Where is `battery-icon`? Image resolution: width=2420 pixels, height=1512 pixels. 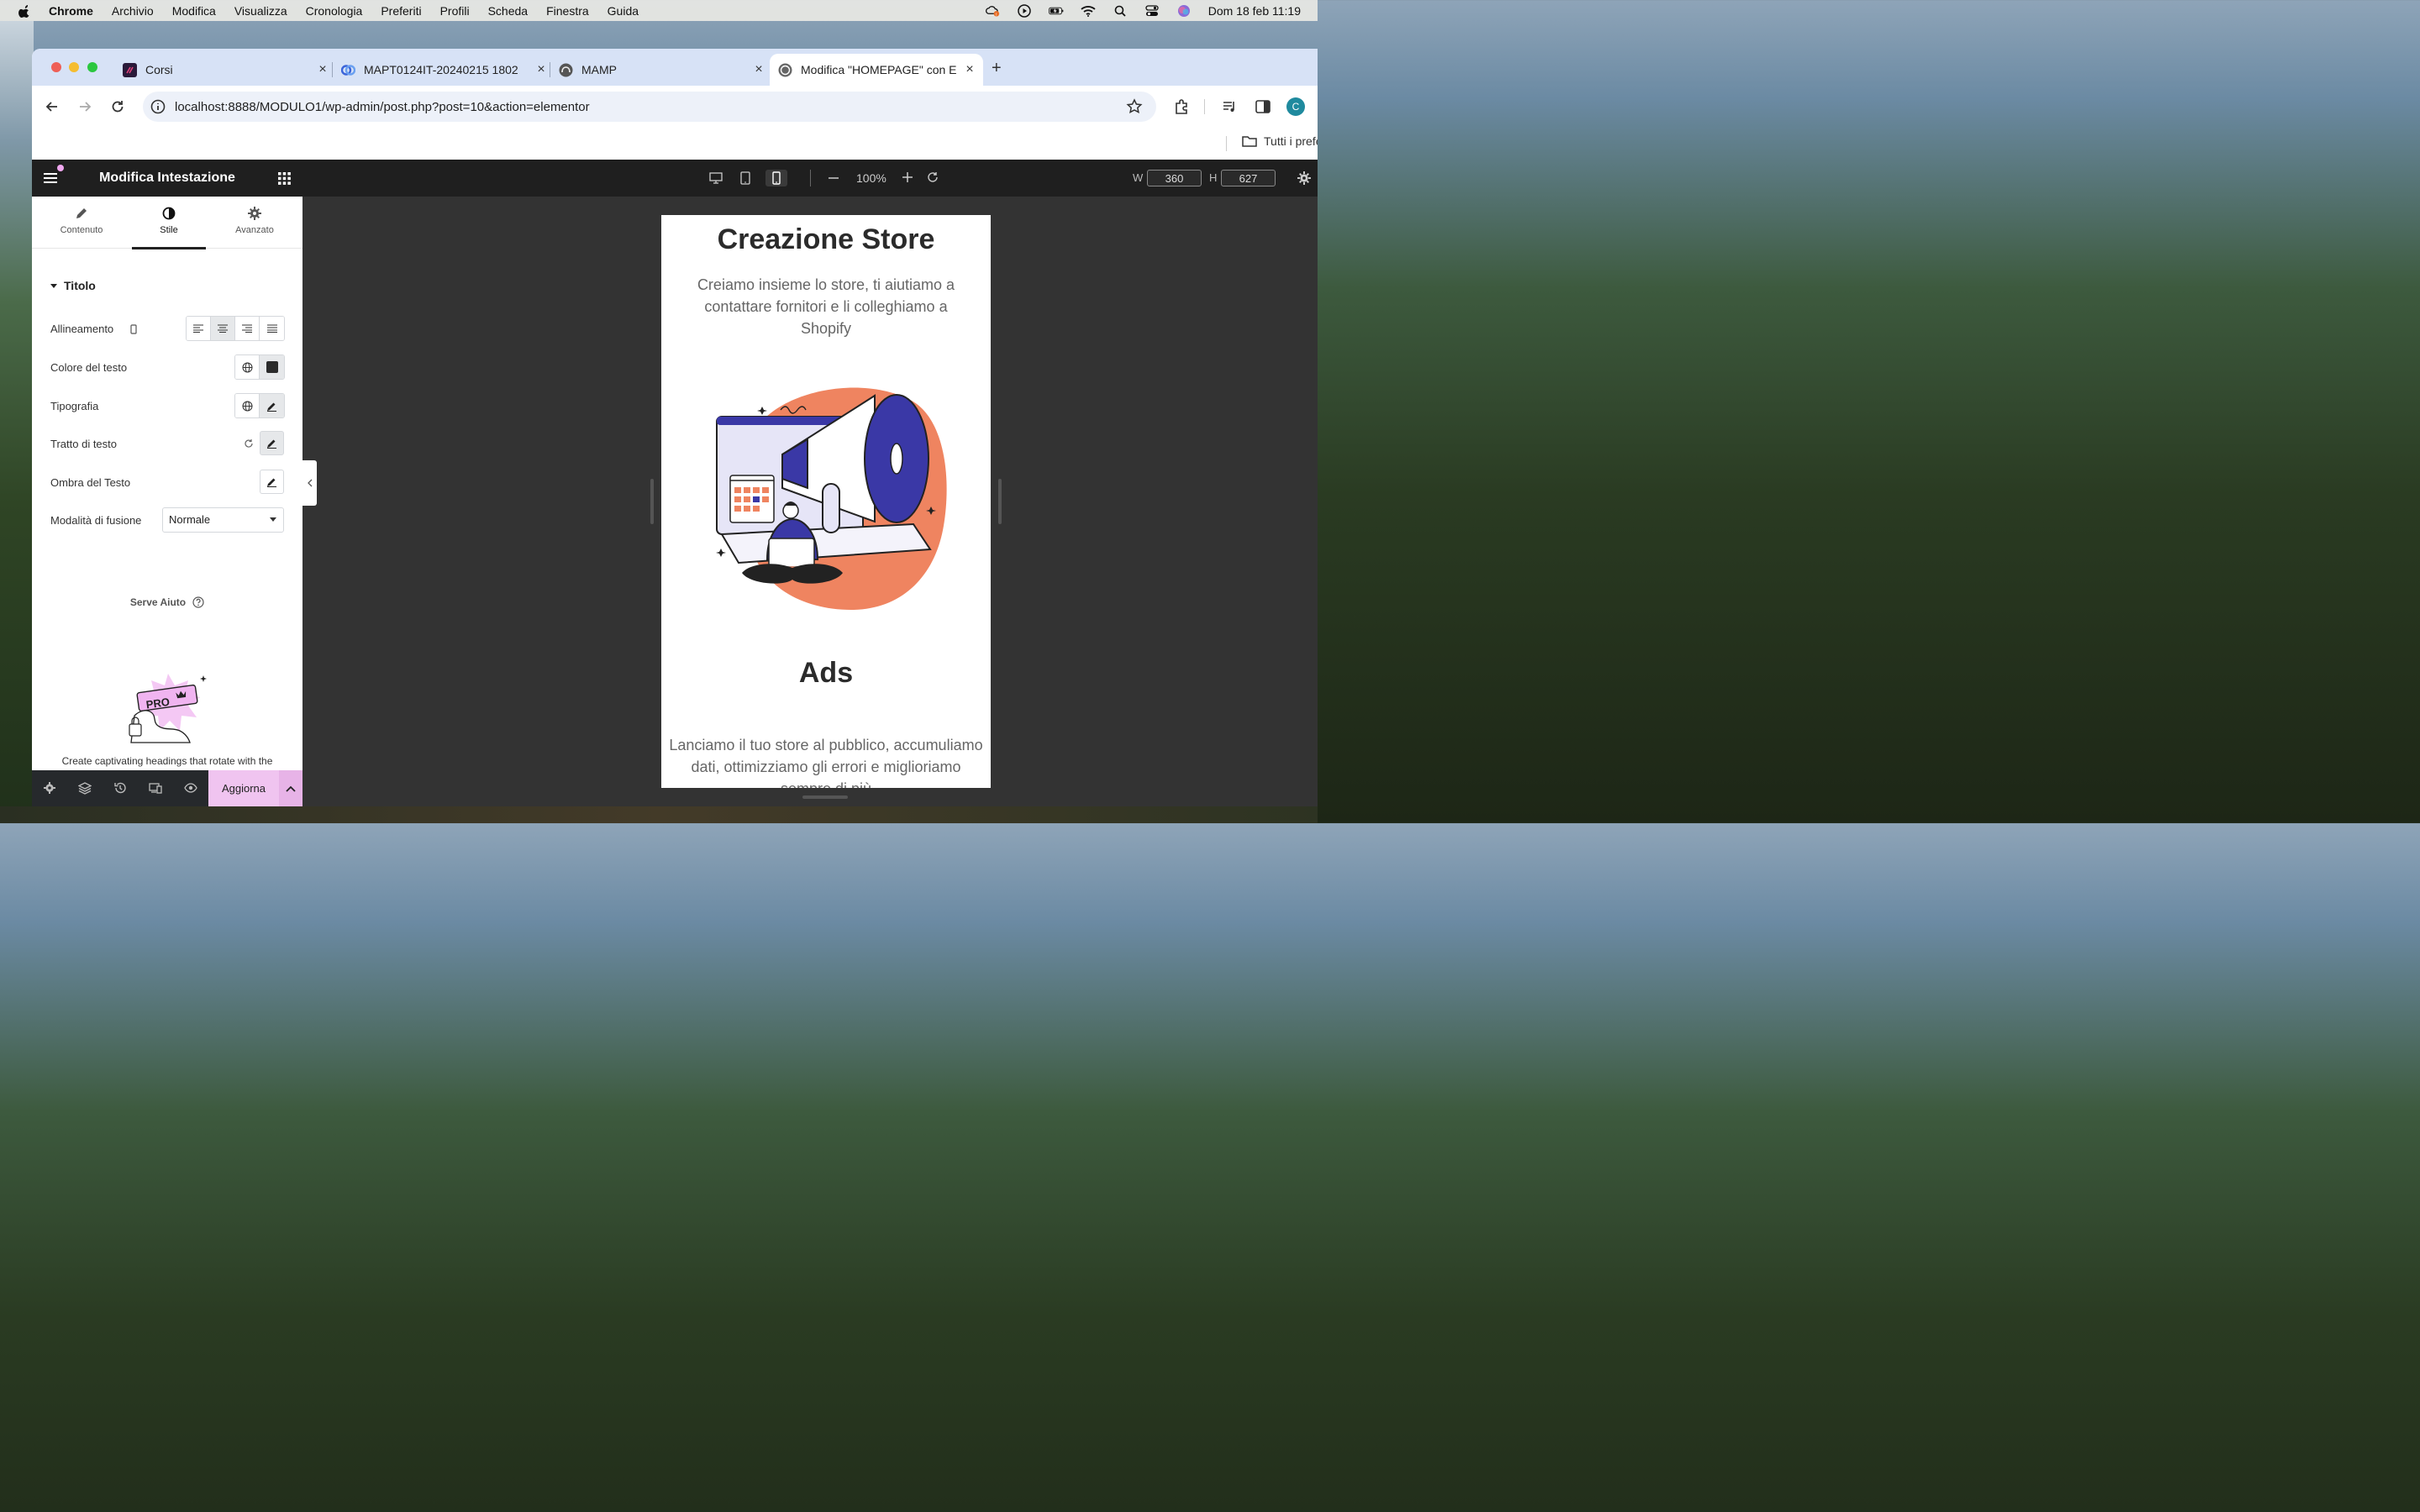 battery-icon is located at coordinates (1056, 11).